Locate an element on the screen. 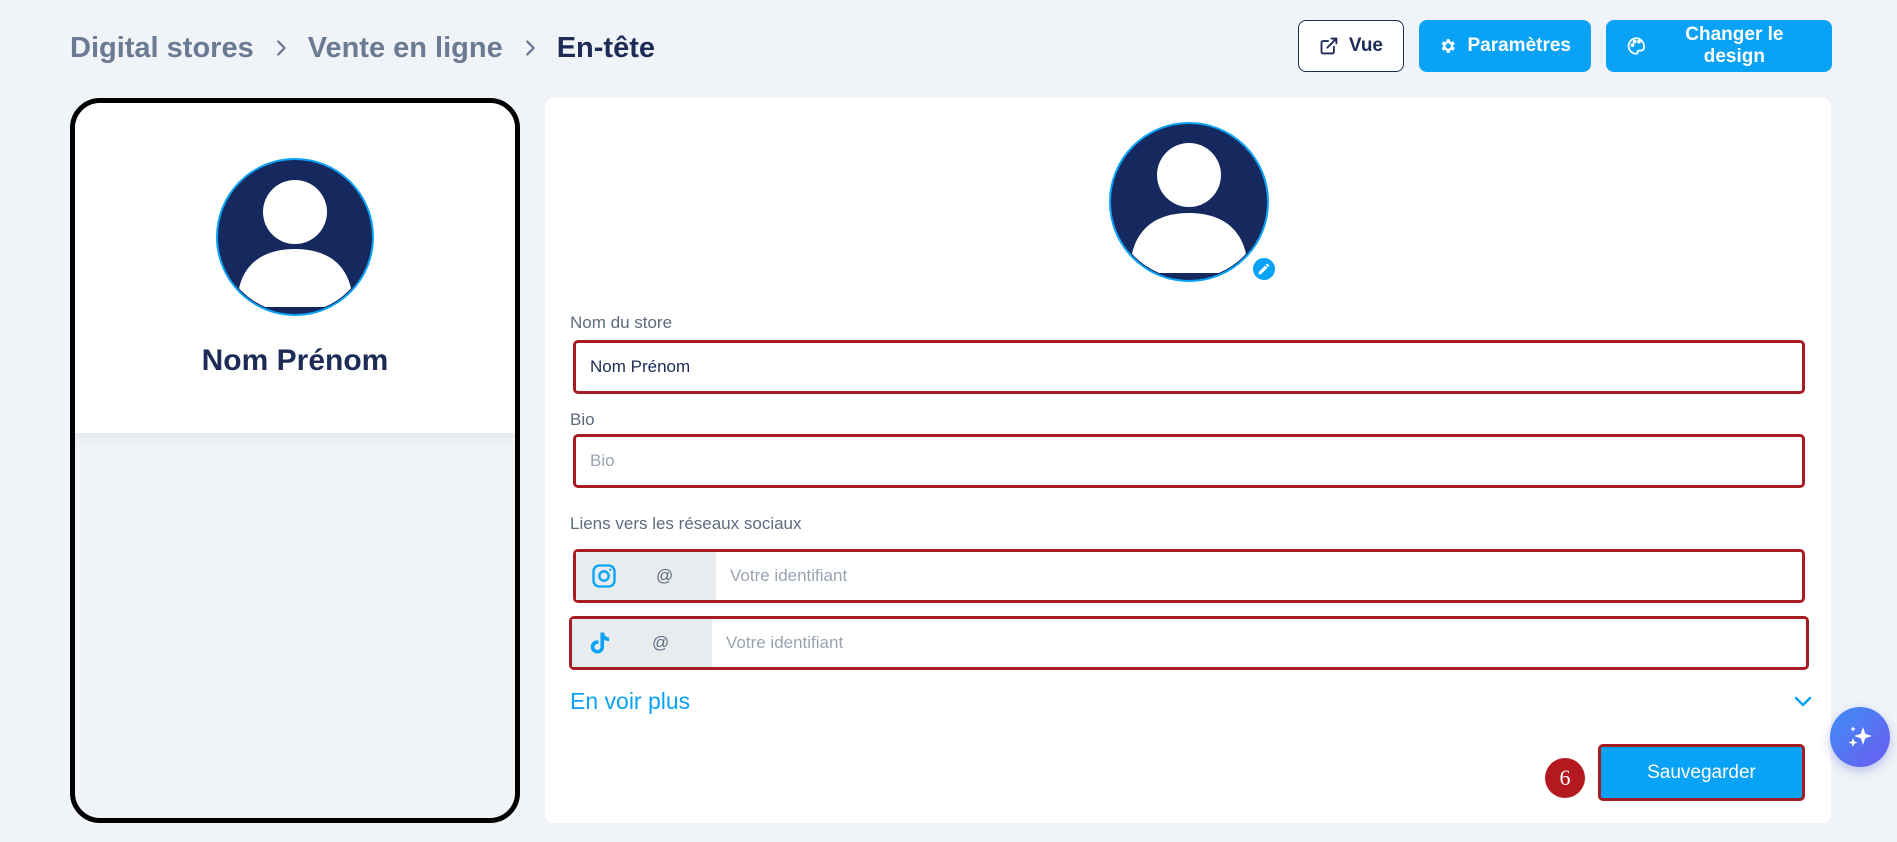 The image size is (1897, 842). bio-label: Bio is located at coordinates (582, 419).